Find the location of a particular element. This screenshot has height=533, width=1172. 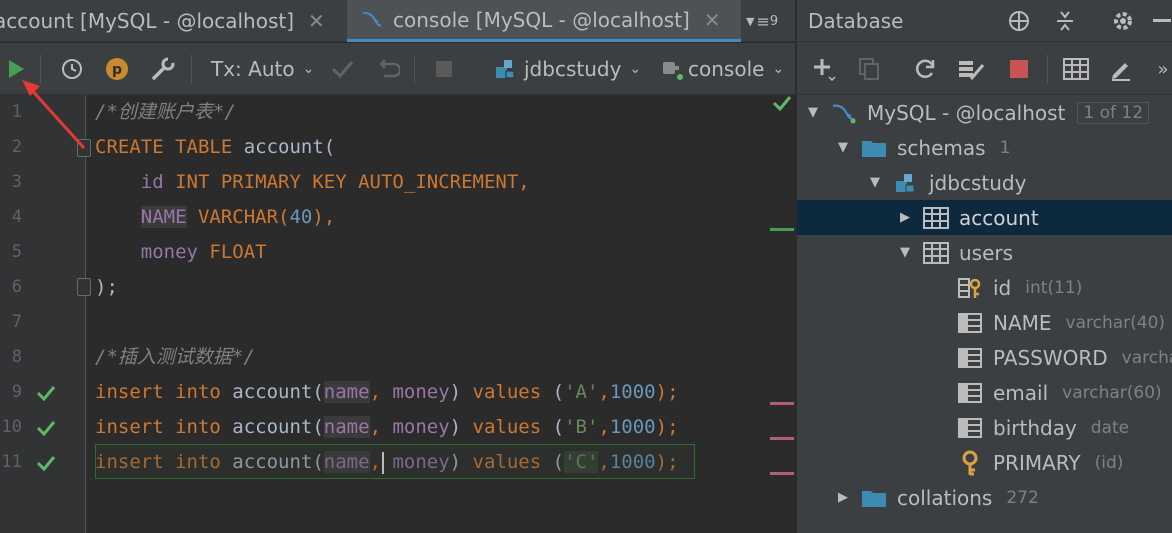

tree-node-schema: ▼ jdbcstudy is located at coordinates (984, 182).